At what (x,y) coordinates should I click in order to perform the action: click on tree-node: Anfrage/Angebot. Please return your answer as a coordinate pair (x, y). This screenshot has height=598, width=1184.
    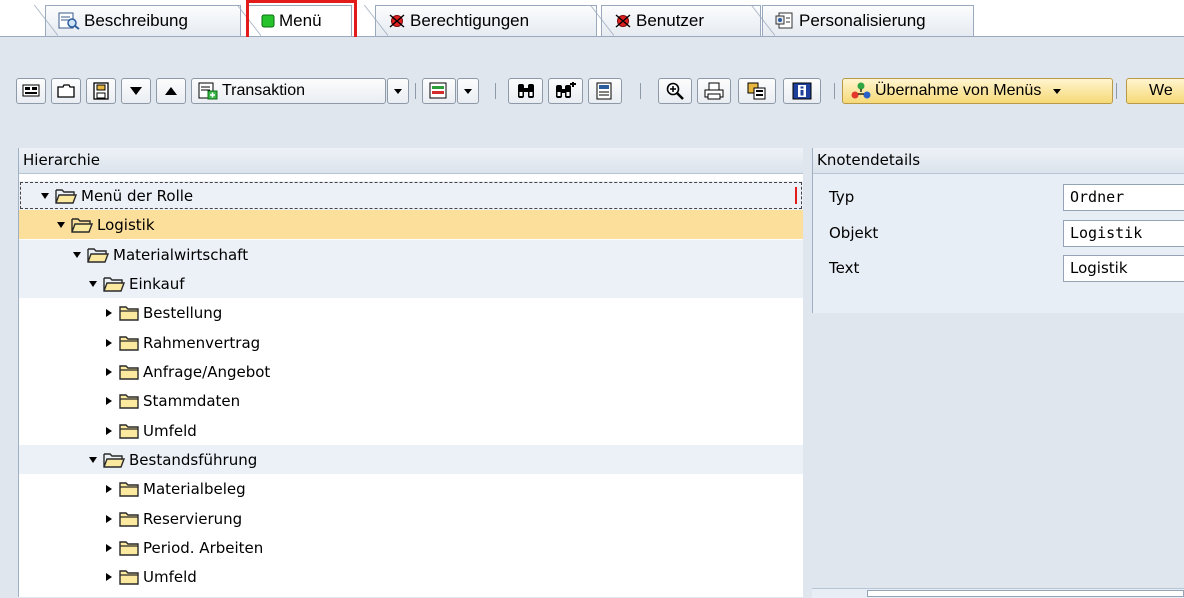
    Looking at the image, I should click on (411, 371).